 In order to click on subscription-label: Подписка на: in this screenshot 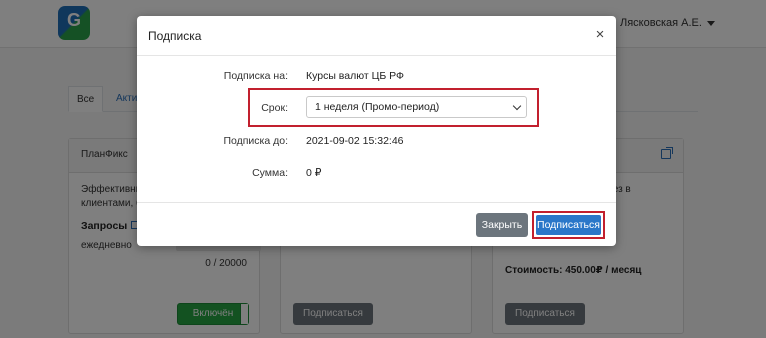, I will do `click(255, 76)`.